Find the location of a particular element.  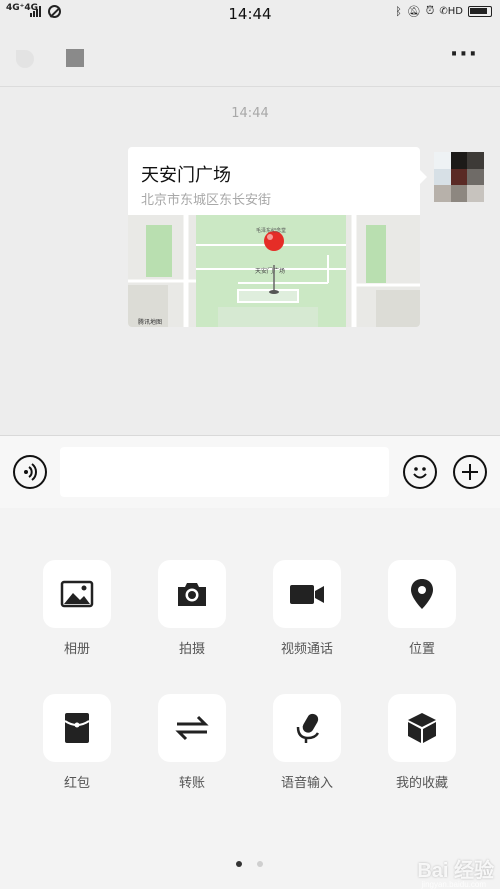

more-functions-button is located at coordinates (470, 472).